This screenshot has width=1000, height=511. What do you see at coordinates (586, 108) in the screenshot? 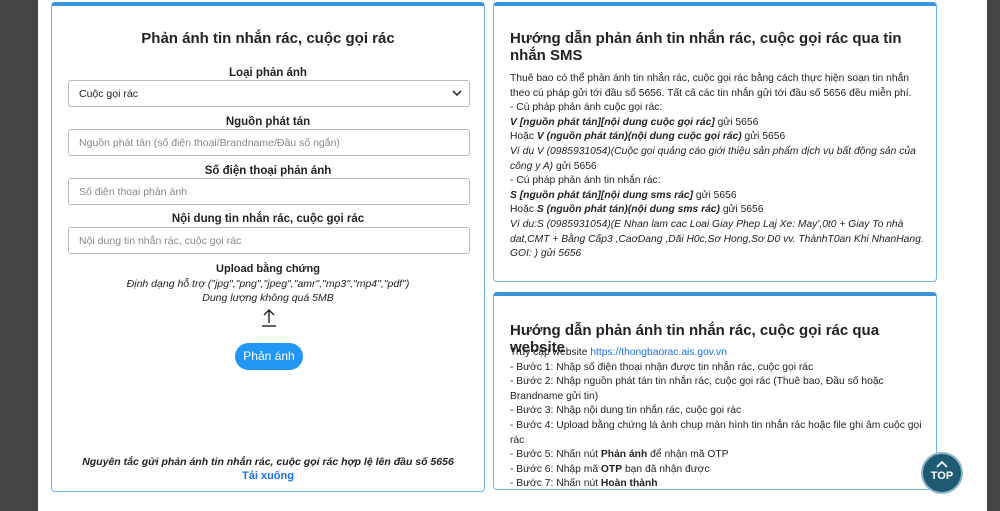
I see `call-syntax-heading: - Cú pháp phản ánh cuộc gọi rác:` at bounding box center [586, 108].